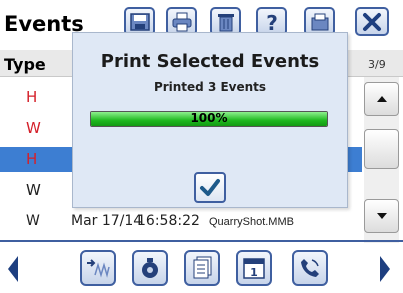  I want to click on table-row: W Mar 17/1416:58:22 QuarryShot.MMB, so click(191, 221).